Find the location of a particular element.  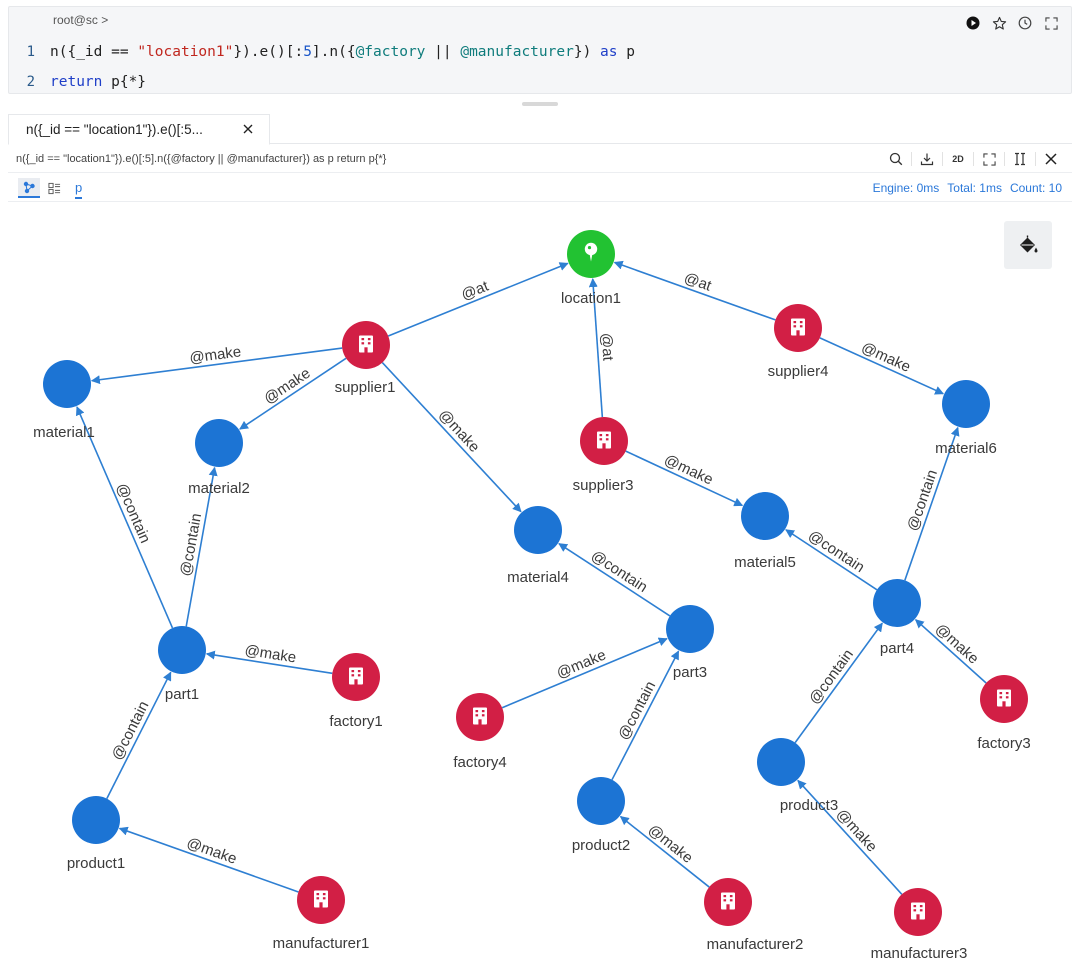

node-label: part3 is located at coordinates (690, 672).